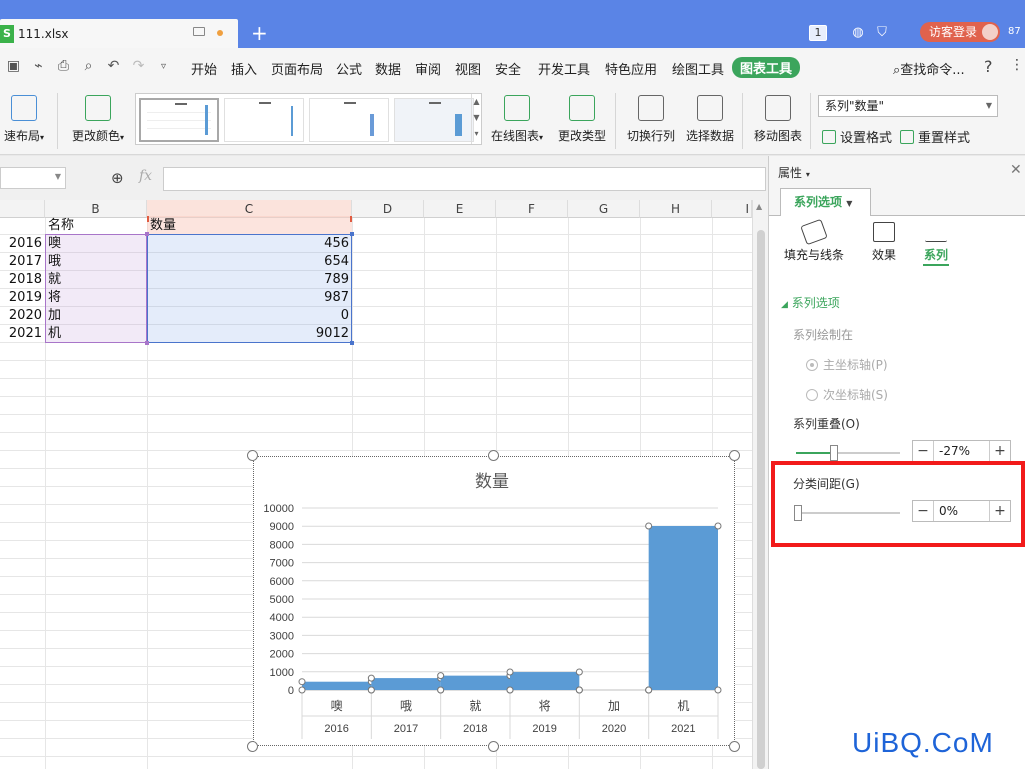  What do you see at coordinates (138, 66) in the screenshot?
I see `redo-icon: ↷` at bounding box center [138, 66].